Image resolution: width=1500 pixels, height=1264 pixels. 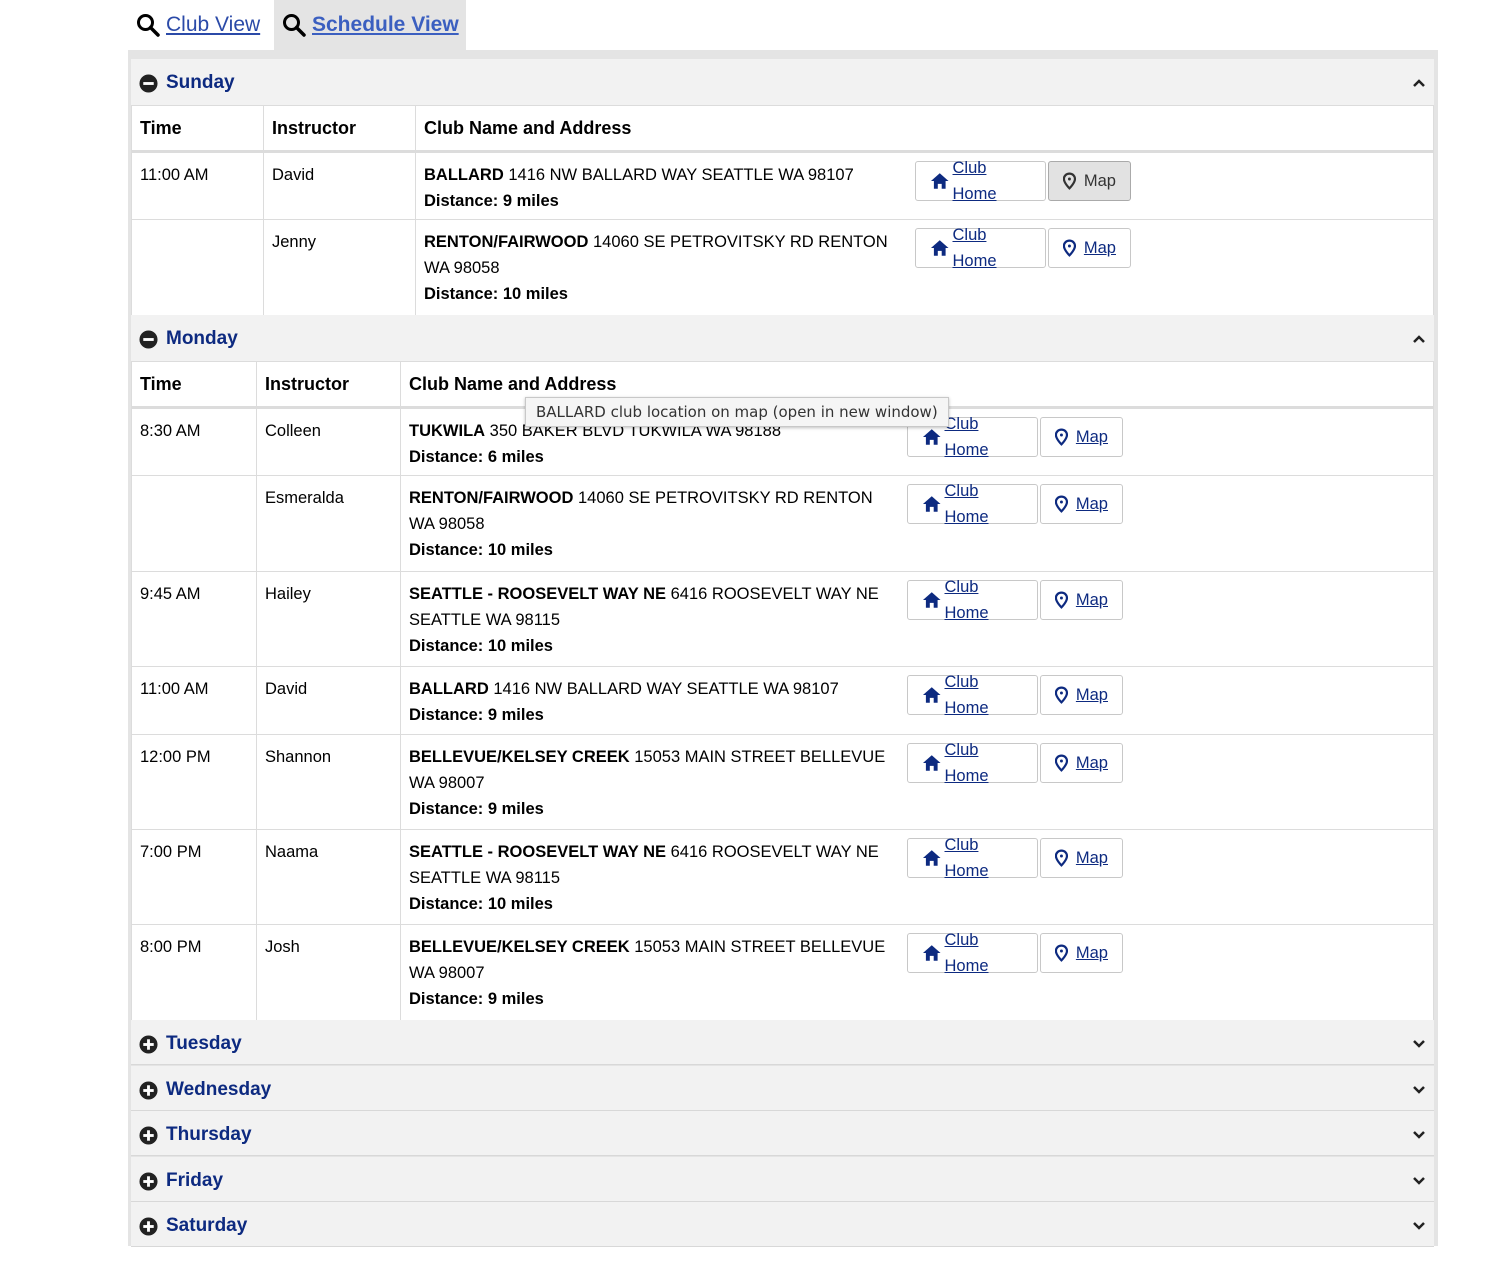 I want to click on row-instructor: Esmeralda, so click(x=328, y=523).